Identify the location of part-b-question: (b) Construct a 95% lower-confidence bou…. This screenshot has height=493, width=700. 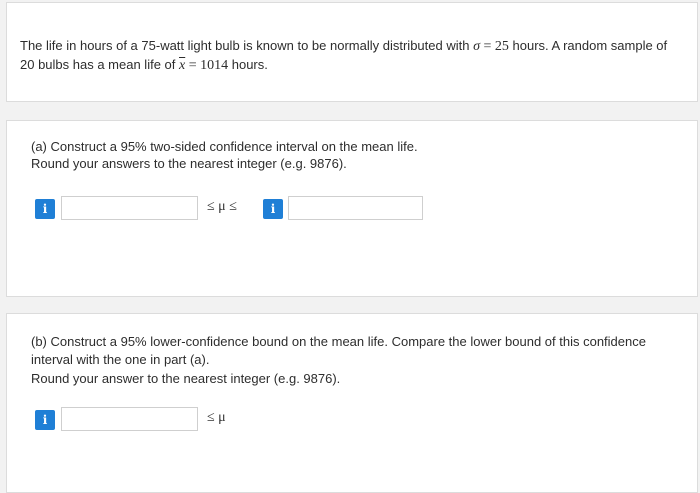
(338, 341).